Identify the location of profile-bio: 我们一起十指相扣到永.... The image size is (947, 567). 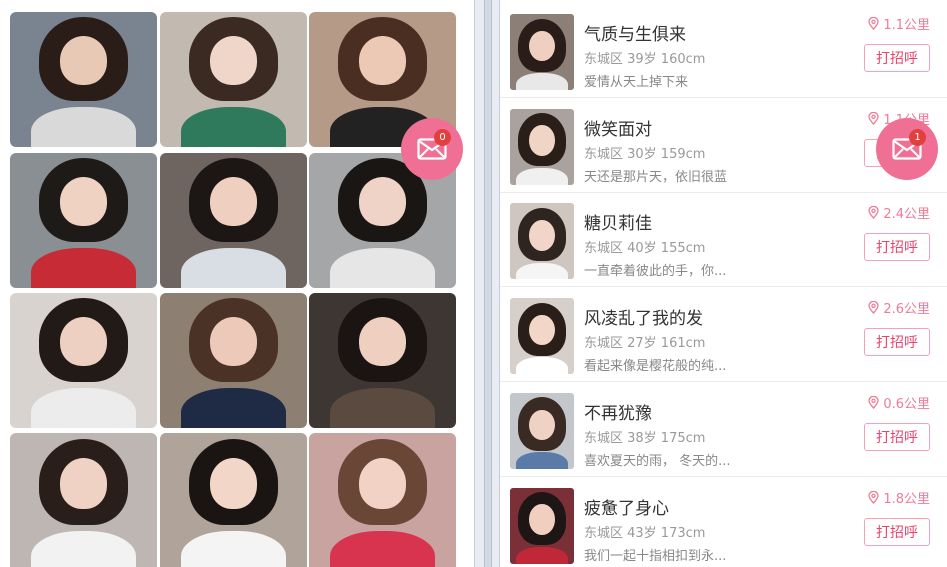
(655, 556).